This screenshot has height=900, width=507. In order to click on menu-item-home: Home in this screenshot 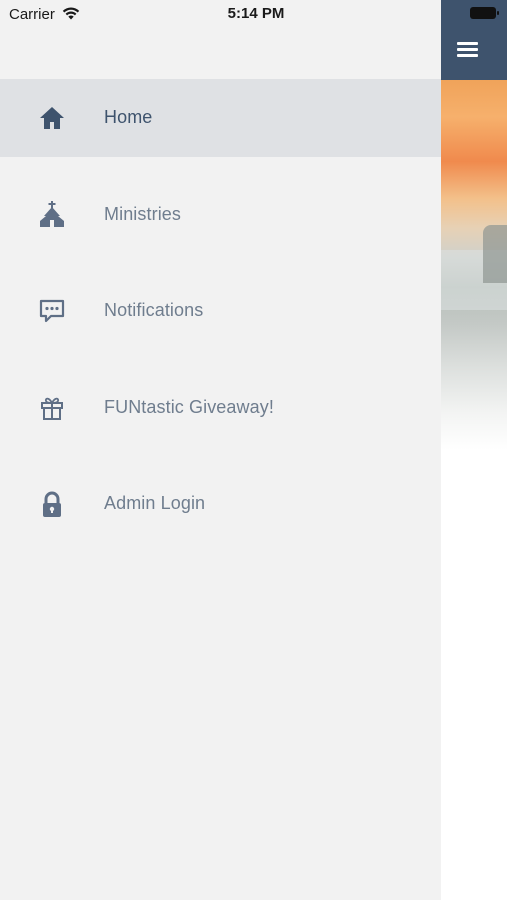, I will do `click(220, 118)`.